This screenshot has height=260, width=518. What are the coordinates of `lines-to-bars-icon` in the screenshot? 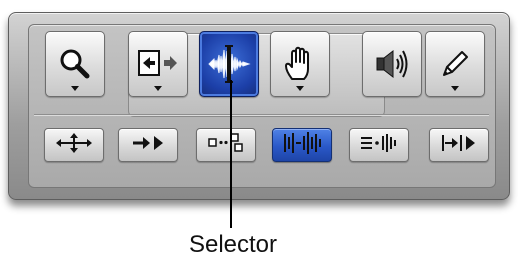 It's located at (379, 145).